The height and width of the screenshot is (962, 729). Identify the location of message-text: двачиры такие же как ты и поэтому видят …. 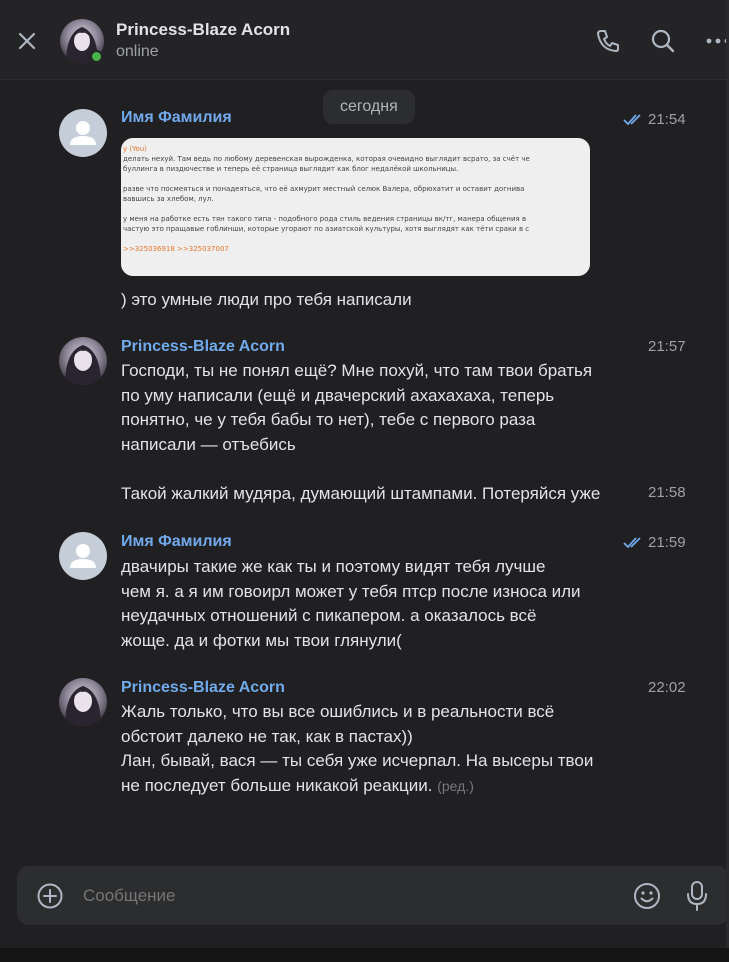
(381, 604).